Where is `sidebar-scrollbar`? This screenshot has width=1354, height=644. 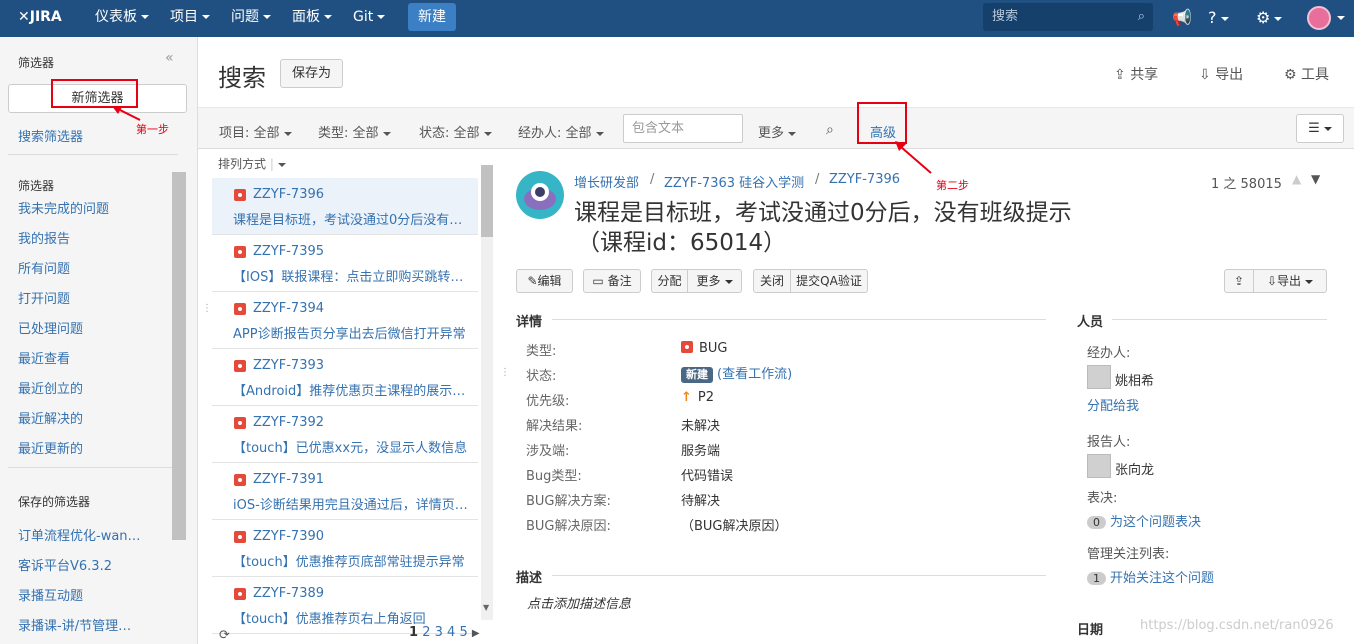 sidebar-scrollbar is located at coordinates (179, 356).